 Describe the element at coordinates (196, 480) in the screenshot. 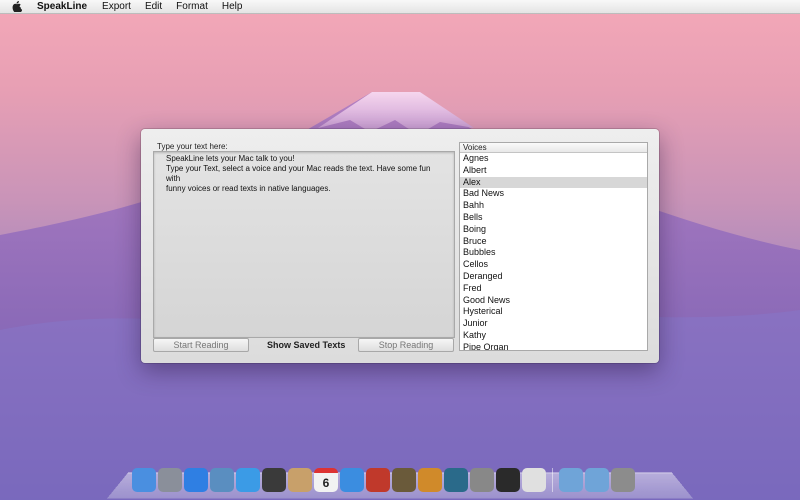

I see `app-store-icon` at that location.